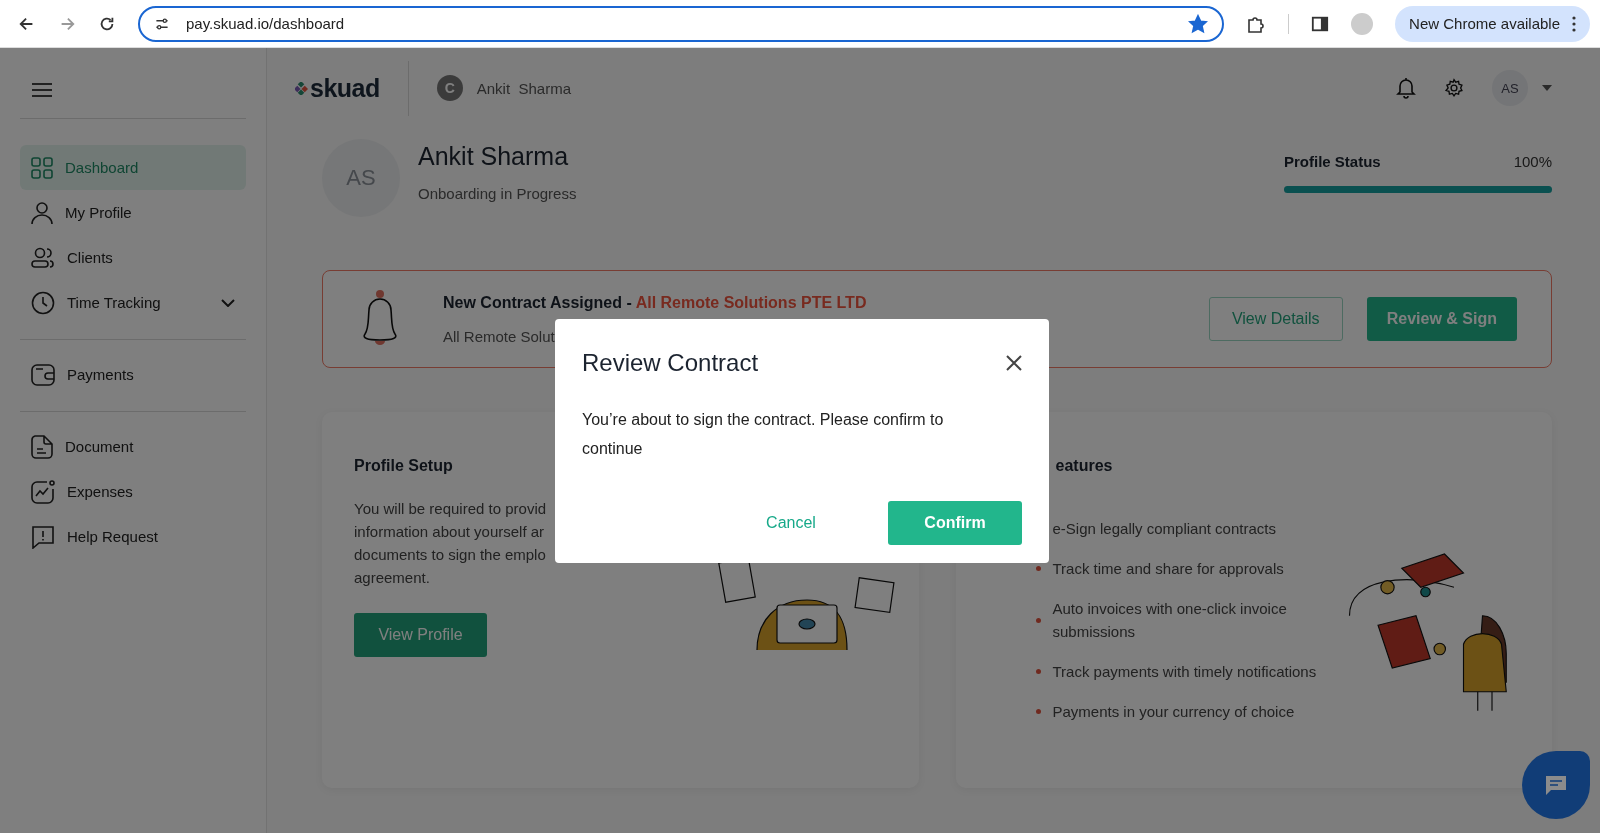  What do you see at coordinates (133, 167) in the screenshot?
I see `sidebar-item: Dashboard` at bounding box center [133, 167].